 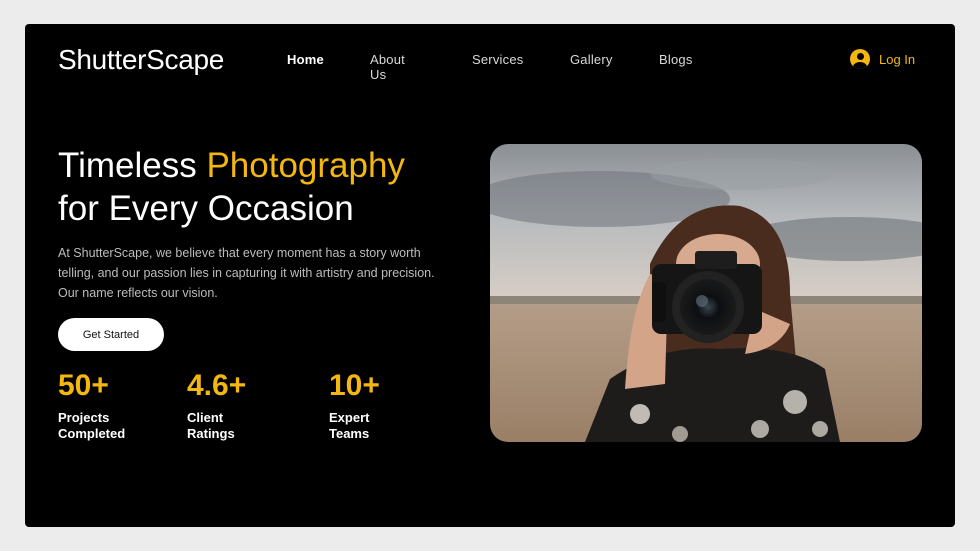 What do you see at coordinates (211, 425) in the screenshot?
I see `stat-label: Client Ratings` at bounding box center [211, 425].